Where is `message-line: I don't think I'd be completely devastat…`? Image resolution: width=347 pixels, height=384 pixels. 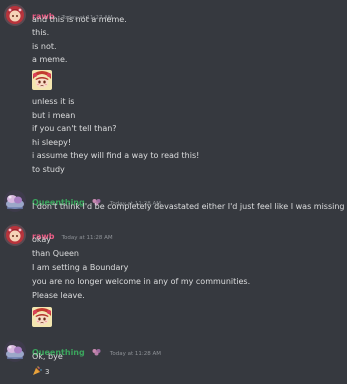 message-line: I don't think I'd be completely devastat… is located at coordinates (189, 206).